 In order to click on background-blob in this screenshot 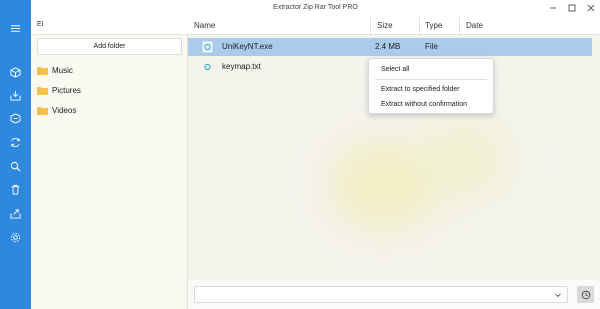, I will do `click(465, 160)`.